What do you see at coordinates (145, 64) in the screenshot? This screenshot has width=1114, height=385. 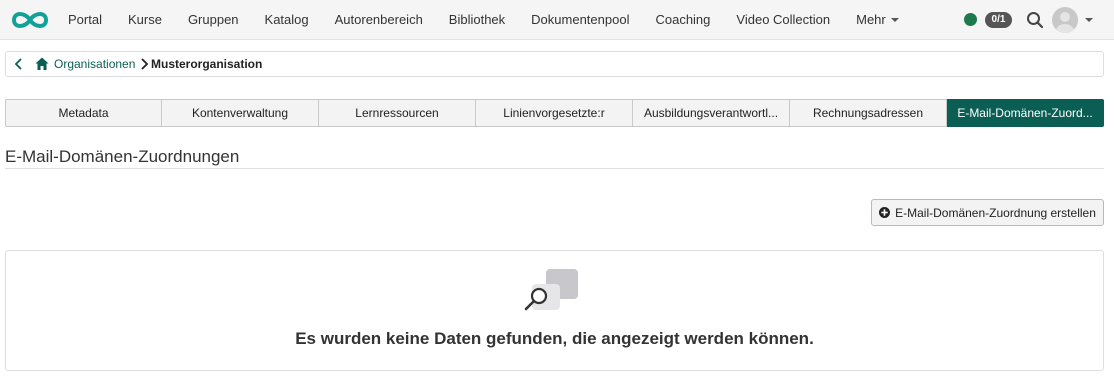 I see `chevron-right-icon` at bounding box center [145, 64].